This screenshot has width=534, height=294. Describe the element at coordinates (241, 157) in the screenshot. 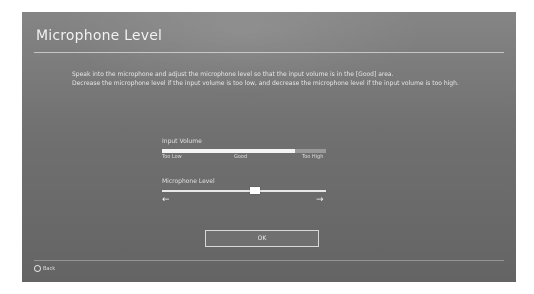

I see `scale-good: Good` at that location.